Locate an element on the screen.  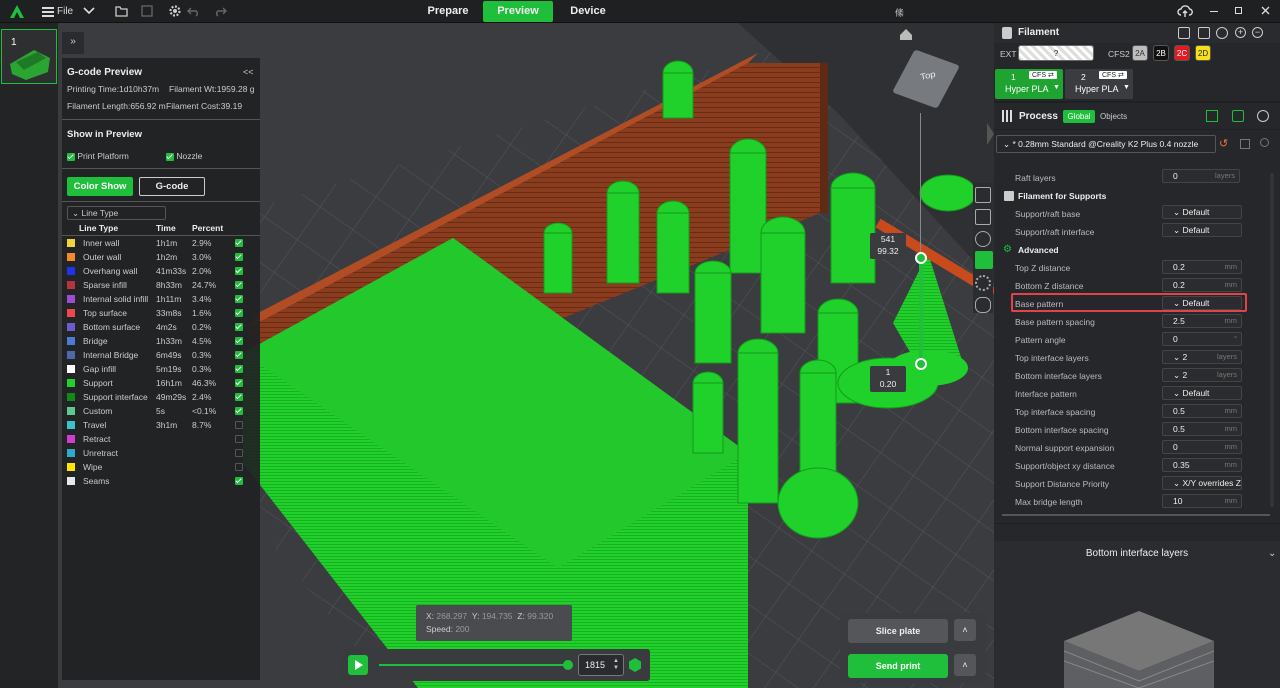
global-toggle: Global is located at coordinates (1079, 116).